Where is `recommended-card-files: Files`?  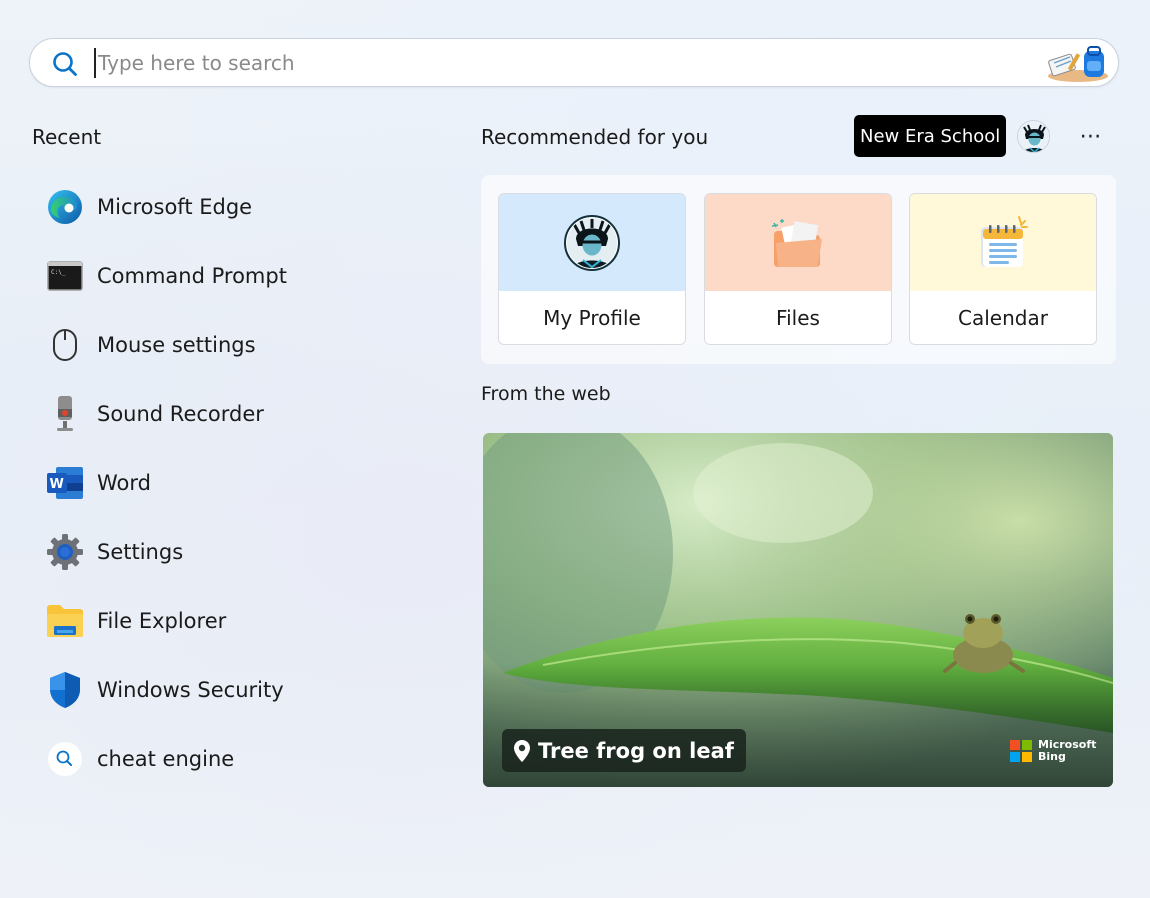 recommended-card-files: Files is located at coordinates (798, 269).